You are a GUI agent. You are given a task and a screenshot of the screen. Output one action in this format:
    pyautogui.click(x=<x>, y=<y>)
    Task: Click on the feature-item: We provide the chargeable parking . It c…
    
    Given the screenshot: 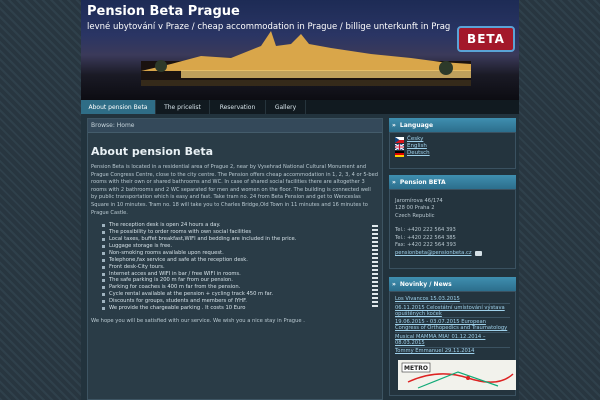 What is the action you would take?
    pyautogui.click(x=233, y=308)
    